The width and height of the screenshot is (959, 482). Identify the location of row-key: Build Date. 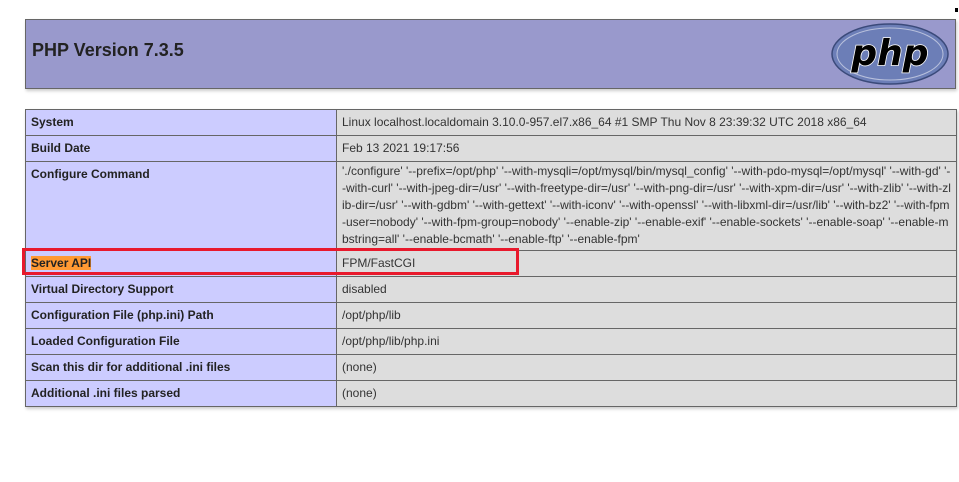
(181, 148).